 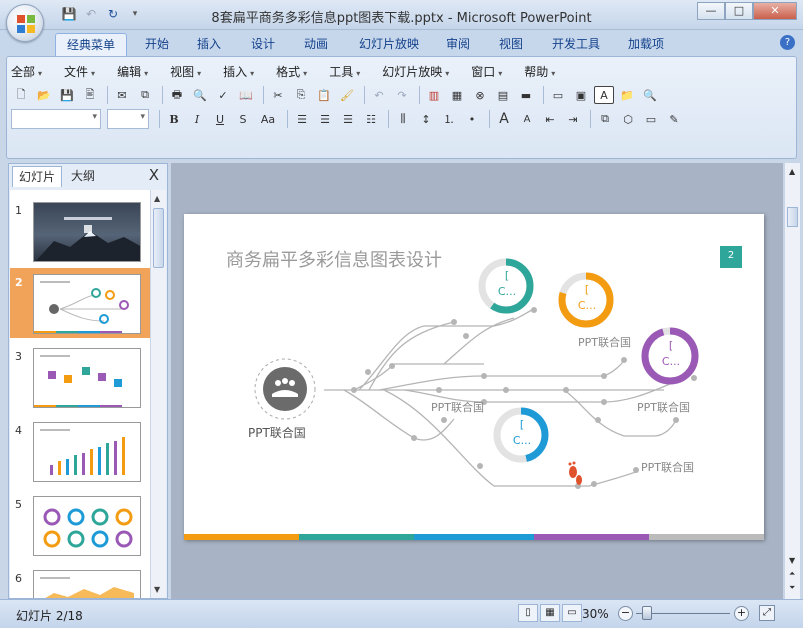 What do you see at coordinates (263, 44) in the screenshot?
I see `tab-design: 设计` at bounding box center [263, 44].